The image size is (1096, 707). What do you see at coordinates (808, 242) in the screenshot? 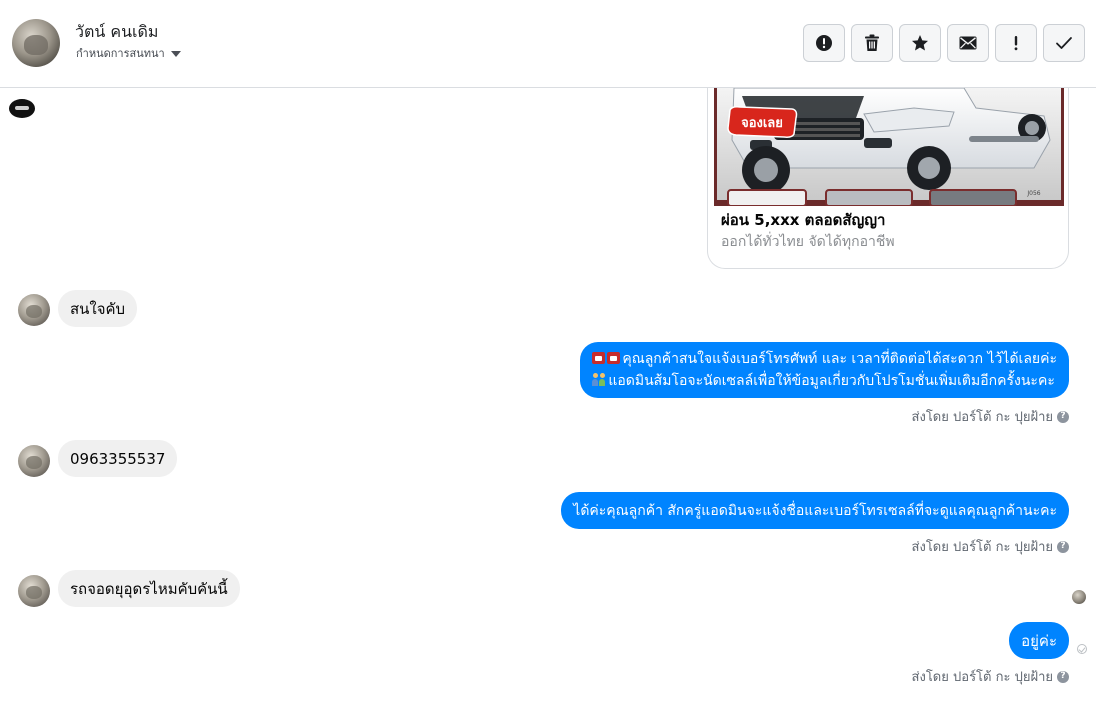
I see `shared-post-subtitle: ออกได้ทั่วไทย จัดได้ทุกอาชีพ` at bounding box center [808, 242].